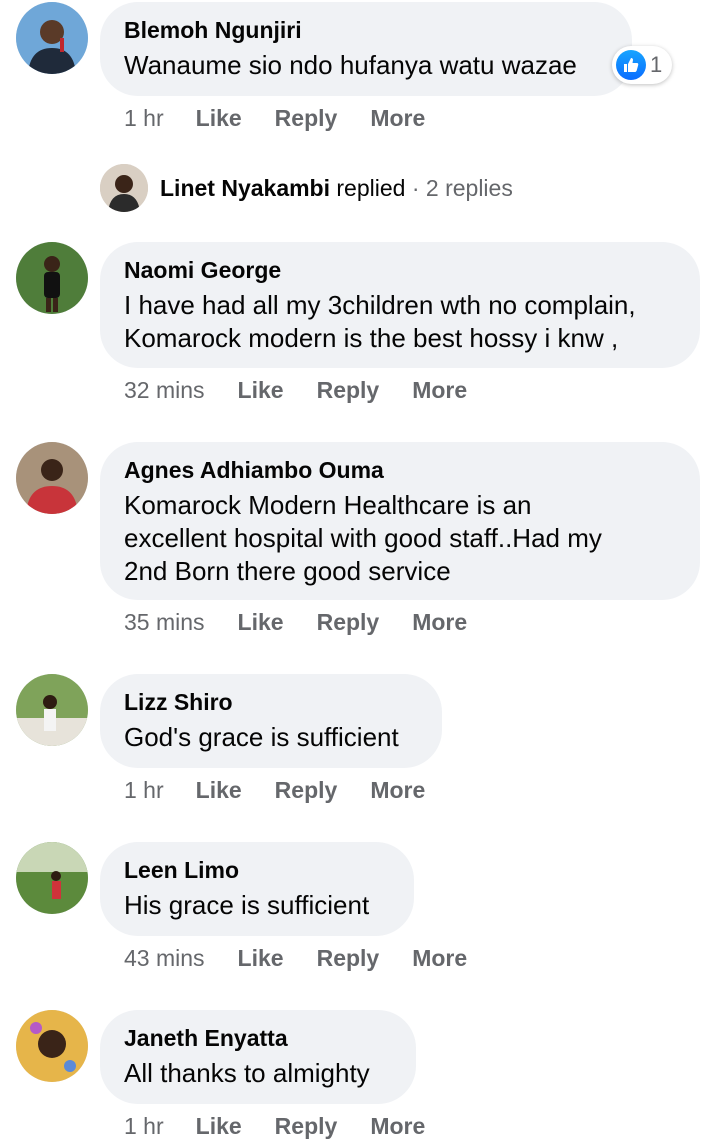  I want to click on comment-time: 43 mins, so click(164, 958).